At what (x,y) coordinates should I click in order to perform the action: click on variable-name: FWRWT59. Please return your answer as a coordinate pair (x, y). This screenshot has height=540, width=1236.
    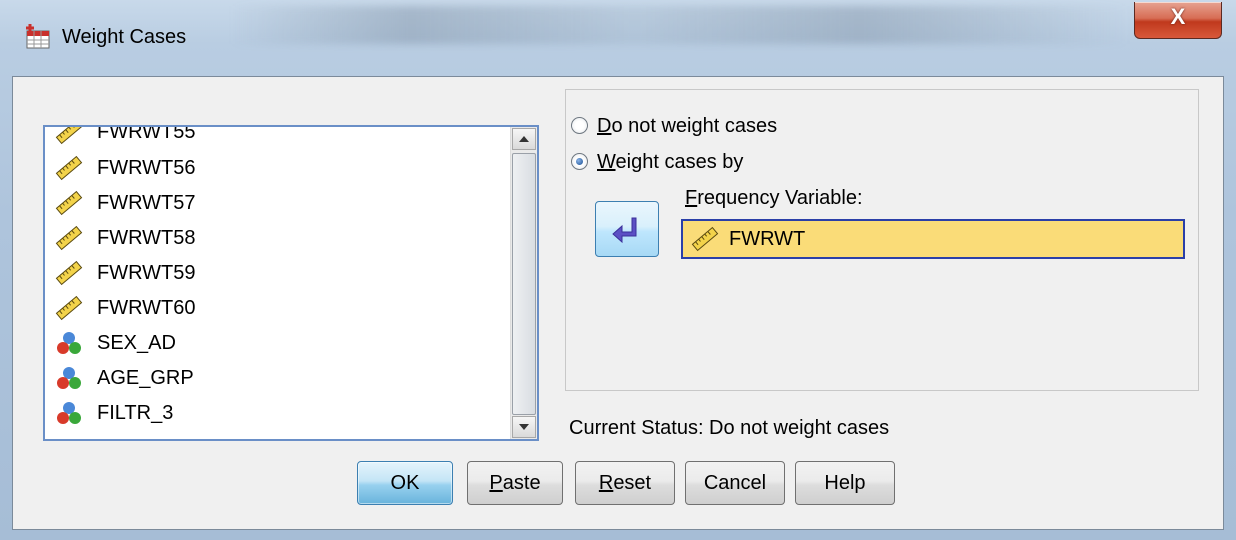
    Looking at the image, I should click on (146, 273).